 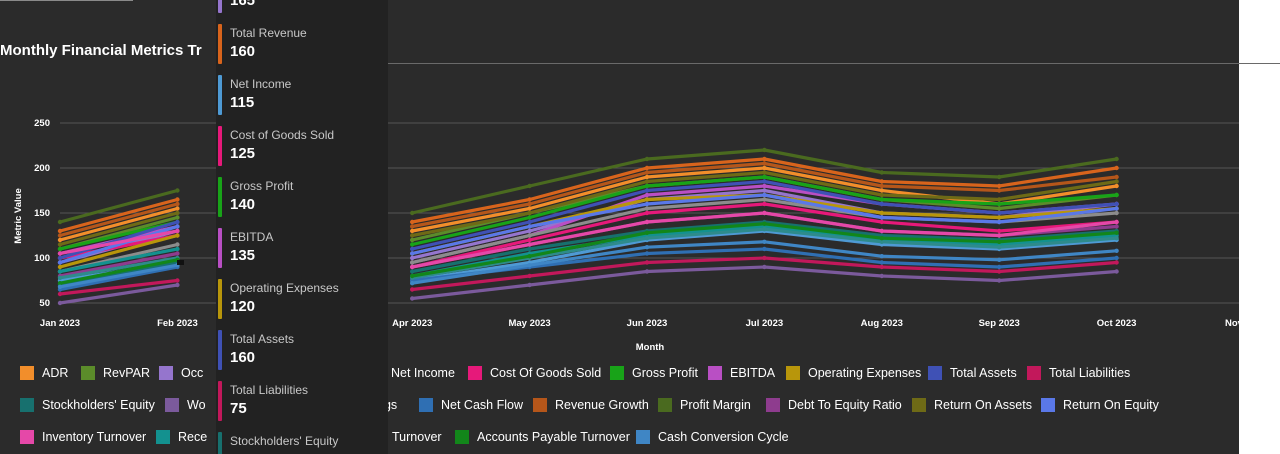 I want to click on legend-item: Rece, so click(x=181, y=437).